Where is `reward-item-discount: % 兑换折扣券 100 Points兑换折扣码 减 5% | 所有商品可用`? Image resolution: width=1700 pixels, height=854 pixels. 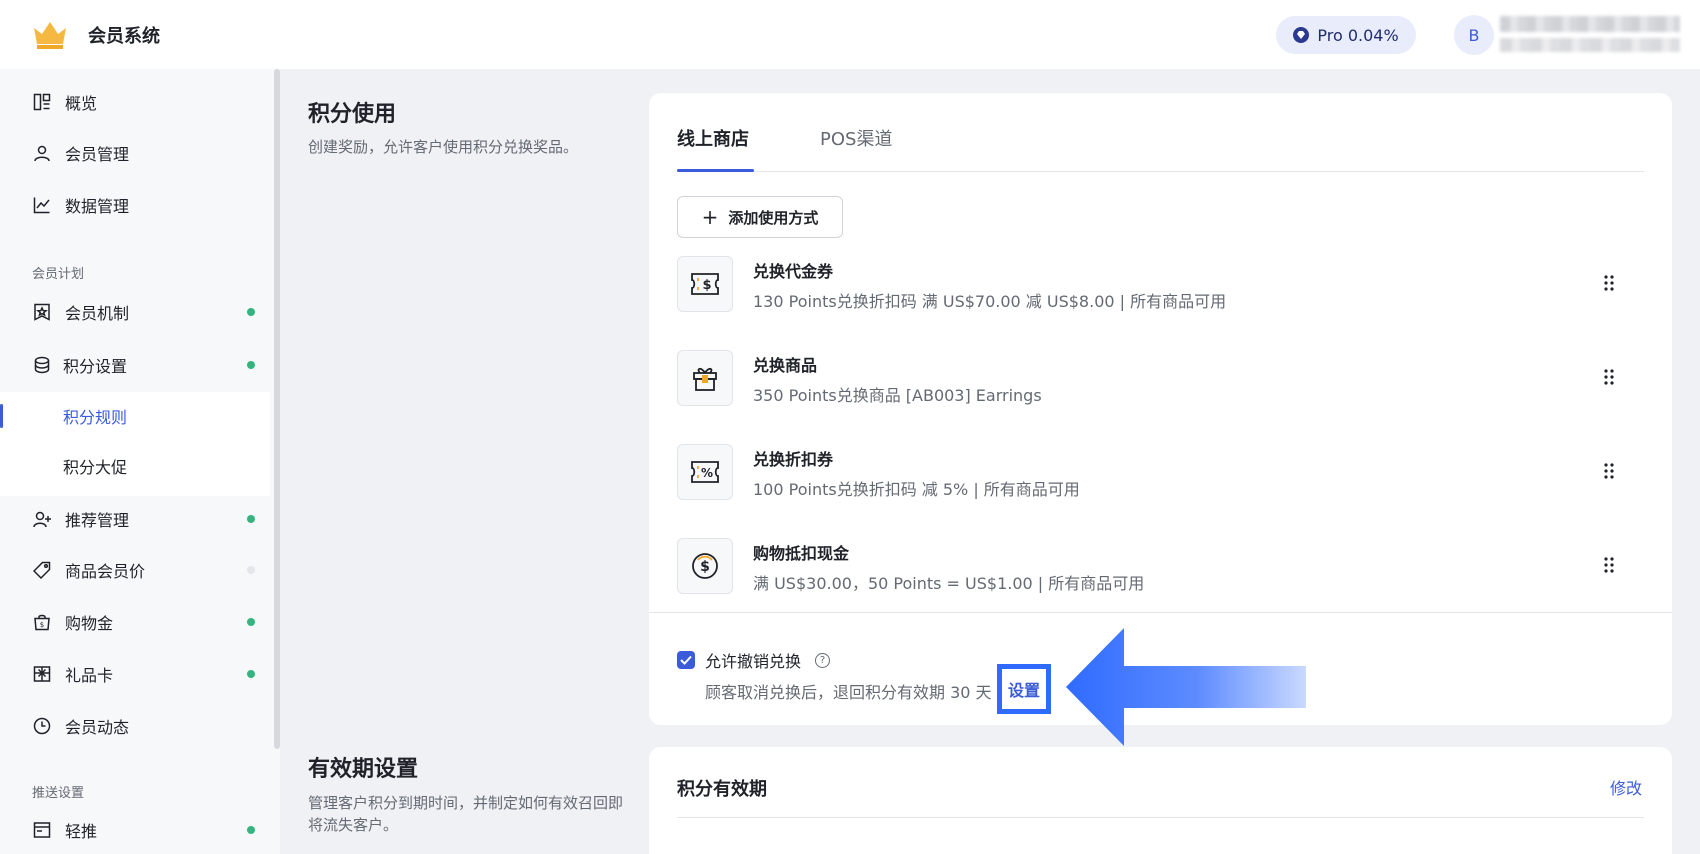 reward-item-discount: % 兑换折扣券 100 Points兑换折扣码 减 5% | 所有商品可用 is located at coordinates (1160, 471).